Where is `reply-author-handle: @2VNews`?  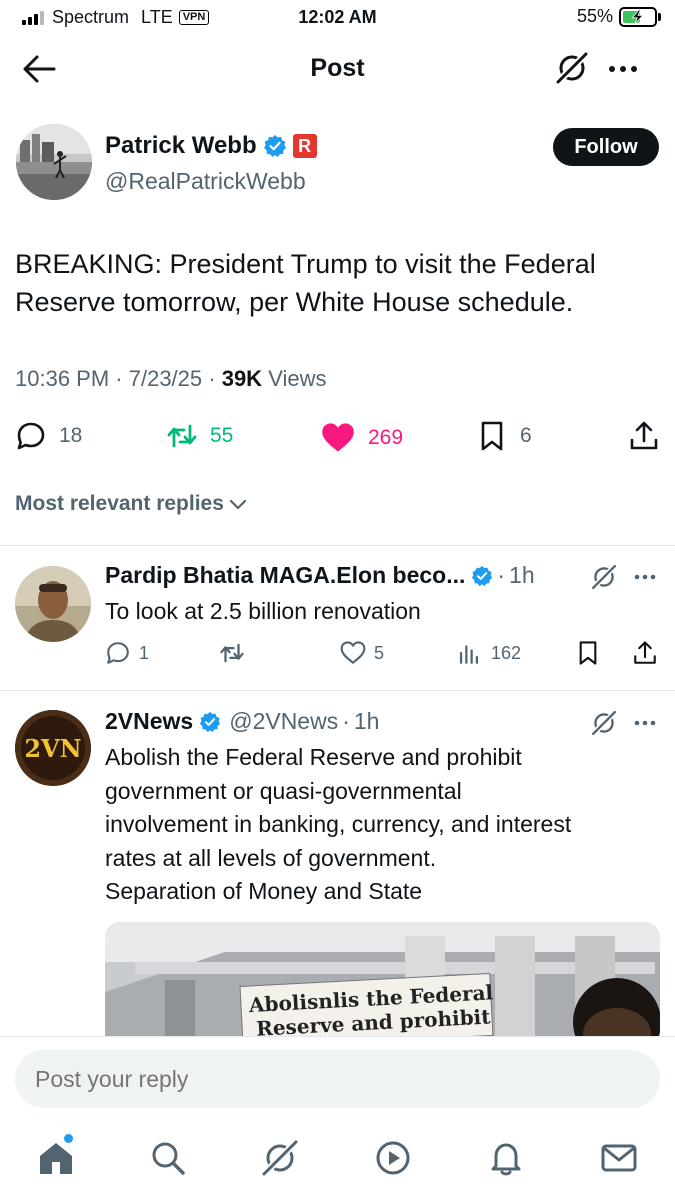 reply-author-handle: @2VNews is located at coordinates (283, 721).